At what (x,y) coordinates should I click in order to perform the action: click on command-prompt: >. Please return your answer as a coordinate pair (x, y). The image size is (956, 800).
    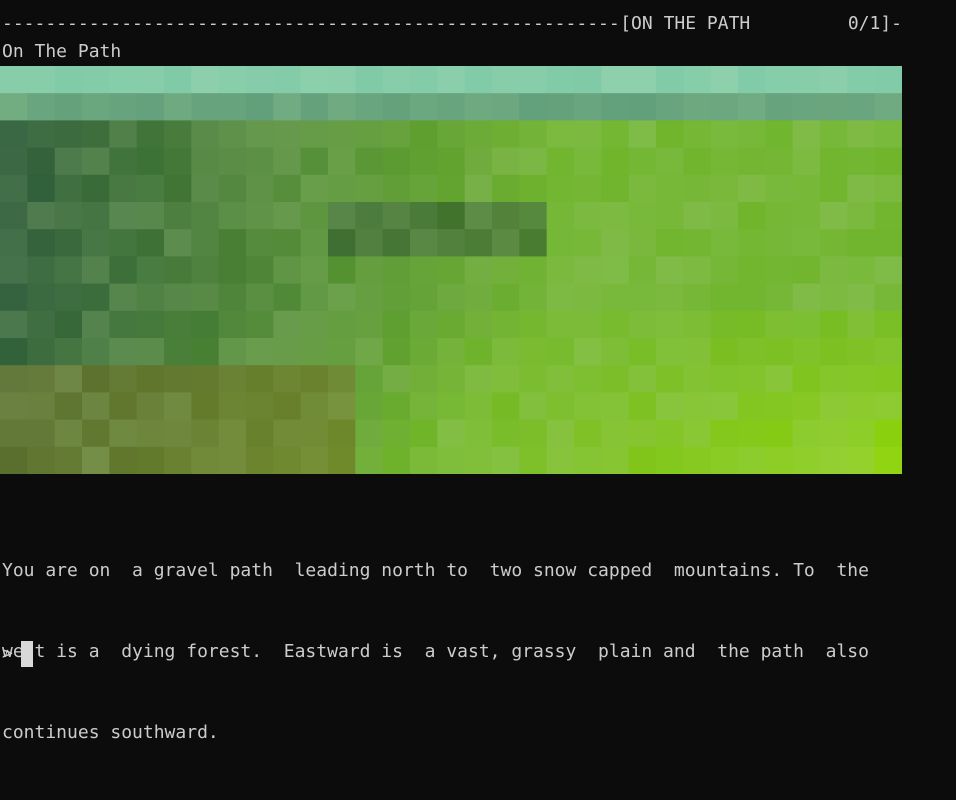
    Looking at the image, I should click on (17, 653).